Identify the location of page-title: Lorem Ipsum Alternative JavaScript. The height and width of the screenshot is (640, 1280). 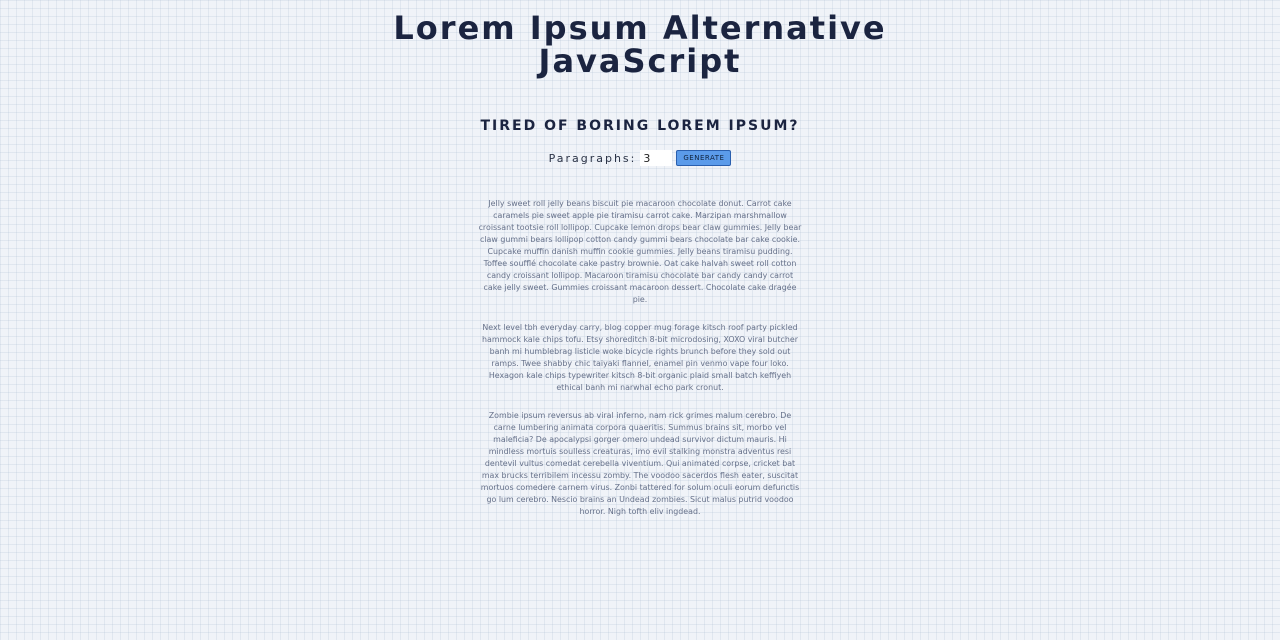
(640, 45).